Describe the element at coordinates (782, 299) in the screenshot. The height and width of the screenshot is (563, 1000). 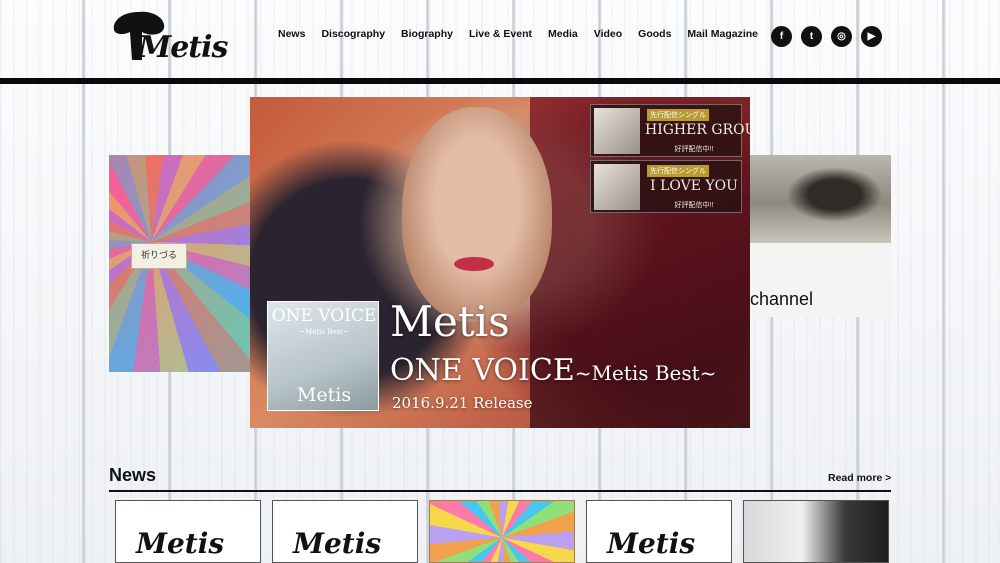
I see `channel-label: channel` at that location.